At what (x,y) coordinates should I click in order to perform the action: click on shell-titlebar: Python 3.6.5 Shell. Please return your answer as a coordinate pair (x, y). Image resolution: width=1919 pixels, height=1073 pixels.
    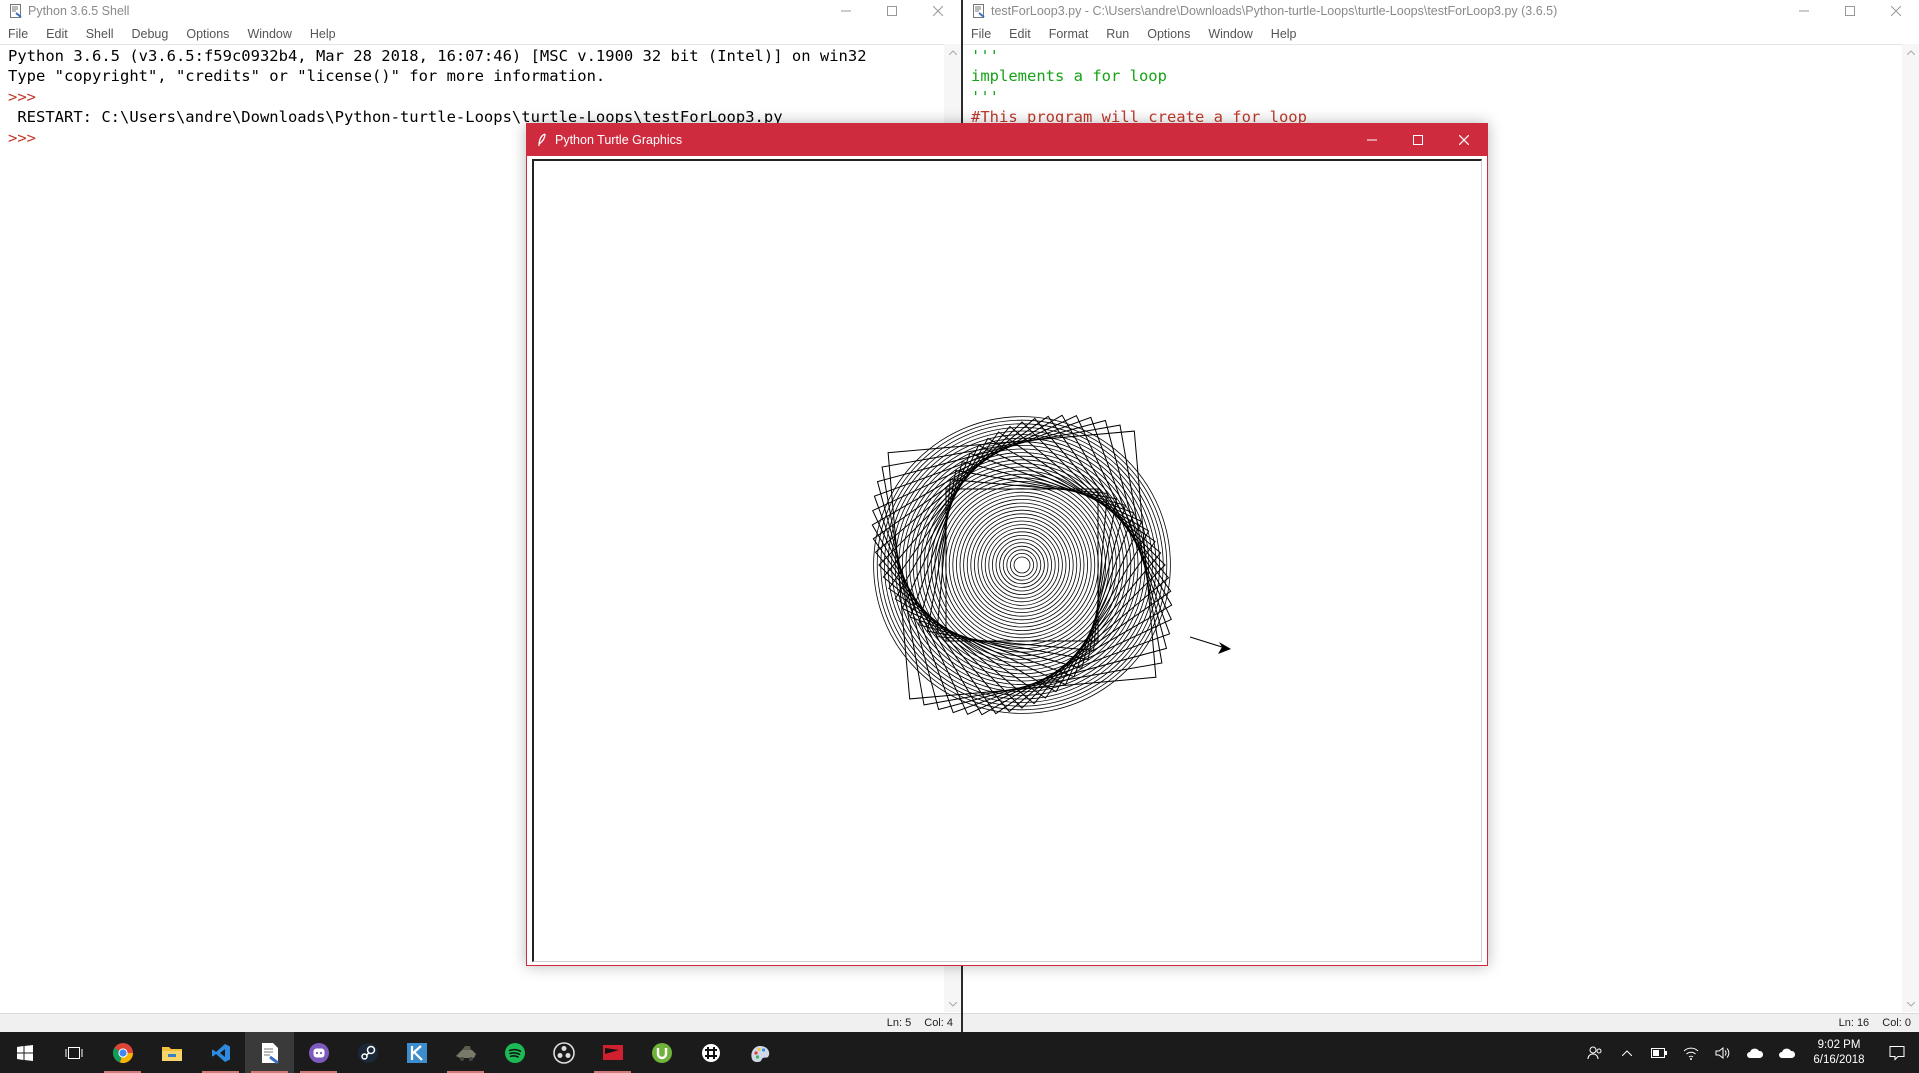
    Looking at the image, I should click on (480, 11).